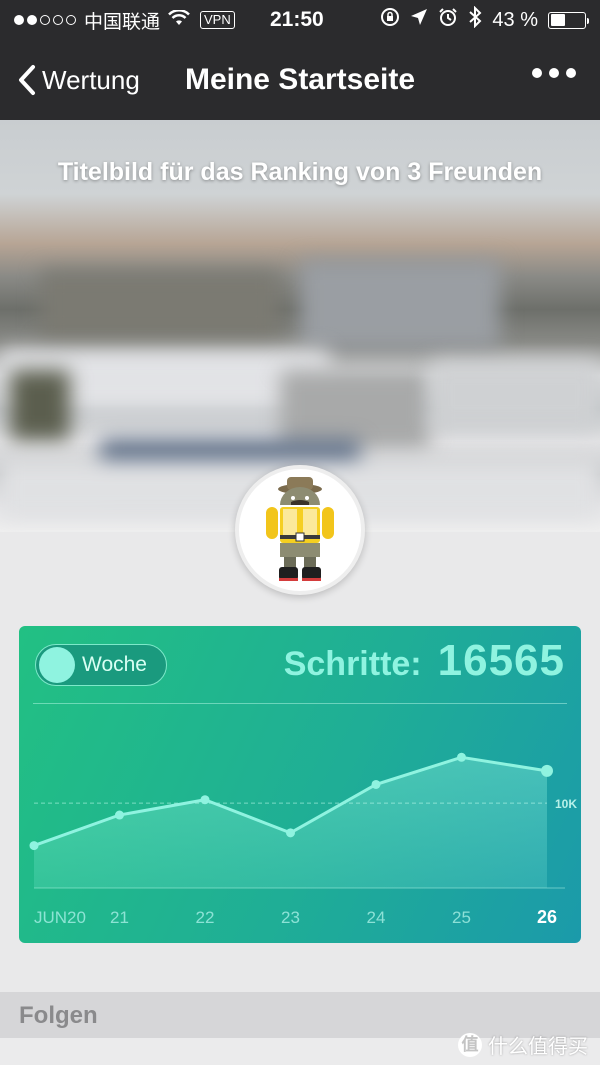 This screenshot has width=600, height=1065. What do you see at coordinates (547, 917) in the screenshot?
I see `x-tick-label: 26` at bounding box center [547, 917].